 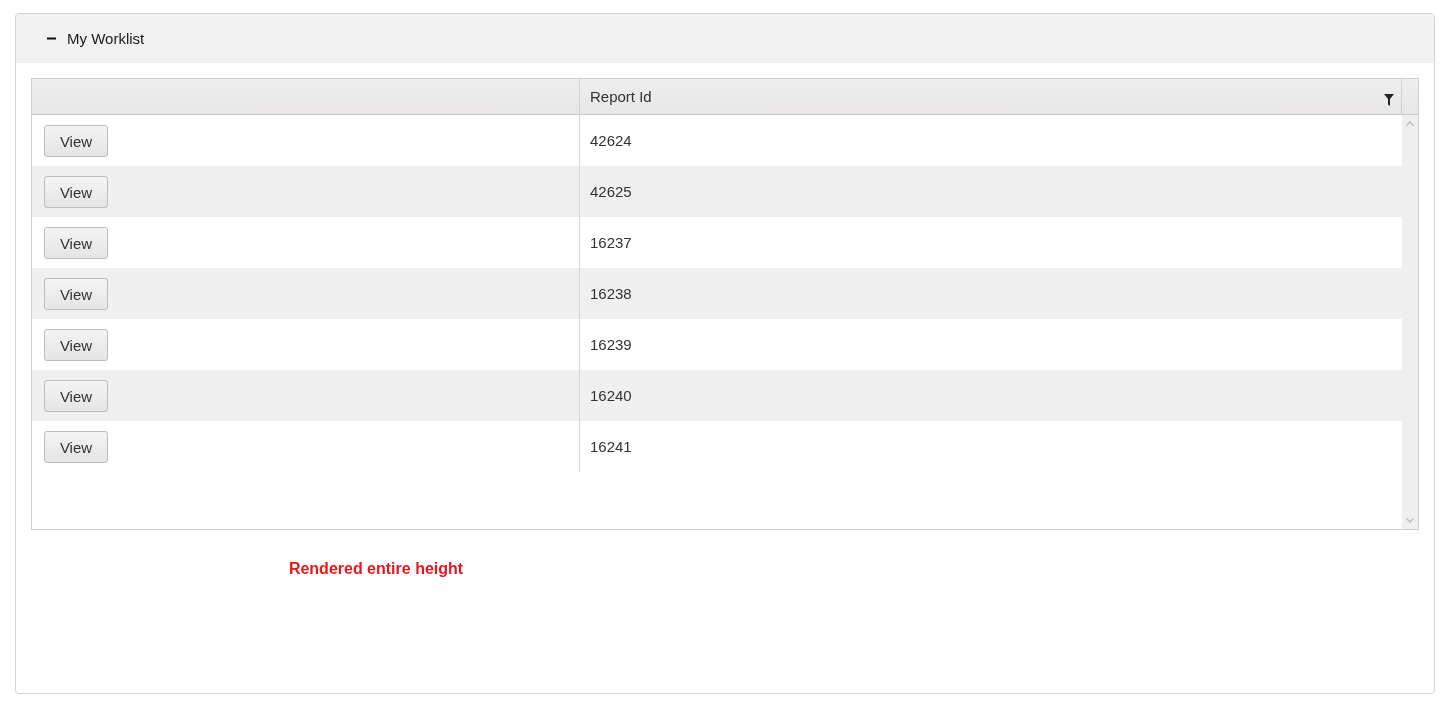 What do you see at coordinates (1389, 99) in the screenshot?
I see `filter-icon` at bounding box center [1389, 99].